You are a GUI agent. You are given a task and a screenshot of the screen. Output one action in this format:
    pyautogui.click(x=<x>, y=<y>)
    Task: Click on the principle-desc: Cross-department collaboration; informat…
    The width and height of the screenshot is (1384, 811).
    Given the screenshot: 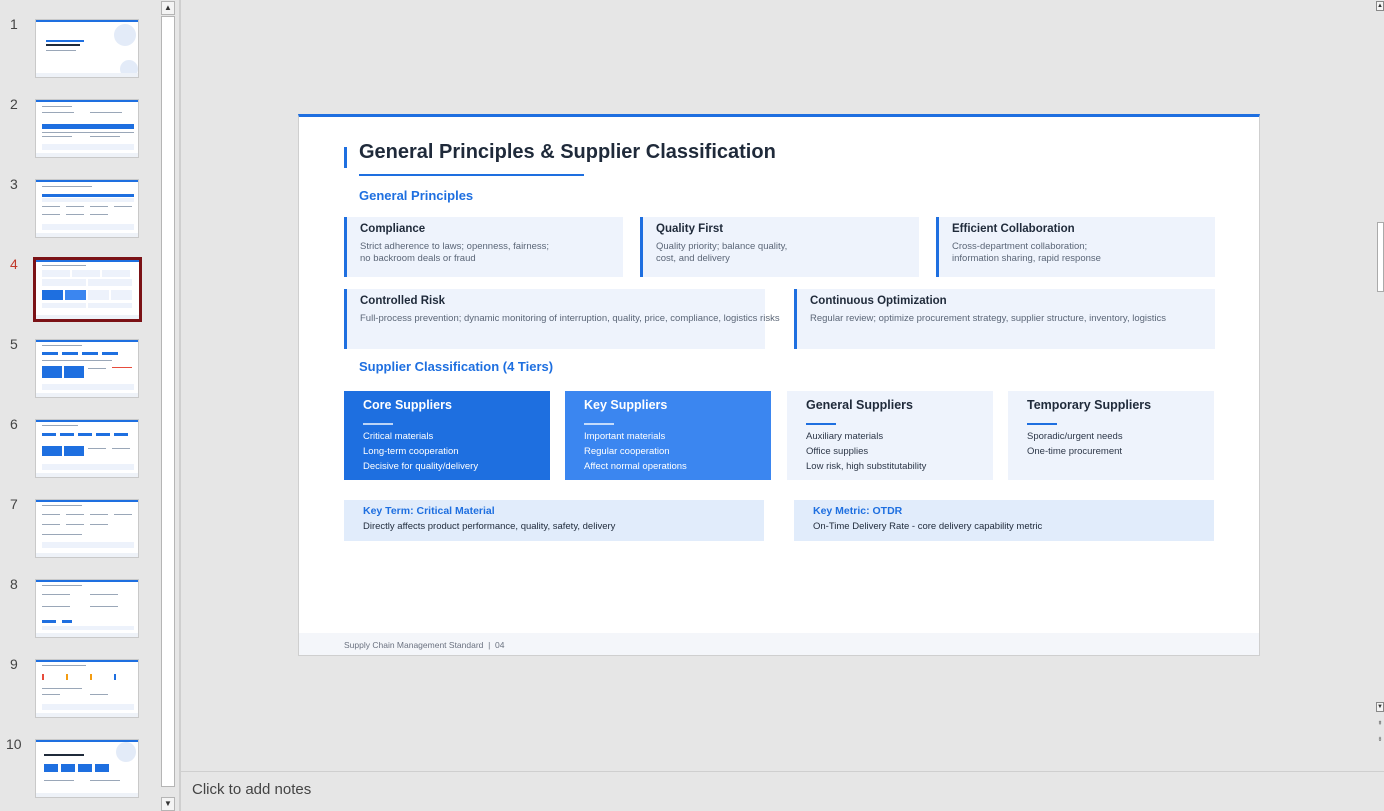 What is the action you would take?
    pyautogui.click(x=1026, y=253)
    